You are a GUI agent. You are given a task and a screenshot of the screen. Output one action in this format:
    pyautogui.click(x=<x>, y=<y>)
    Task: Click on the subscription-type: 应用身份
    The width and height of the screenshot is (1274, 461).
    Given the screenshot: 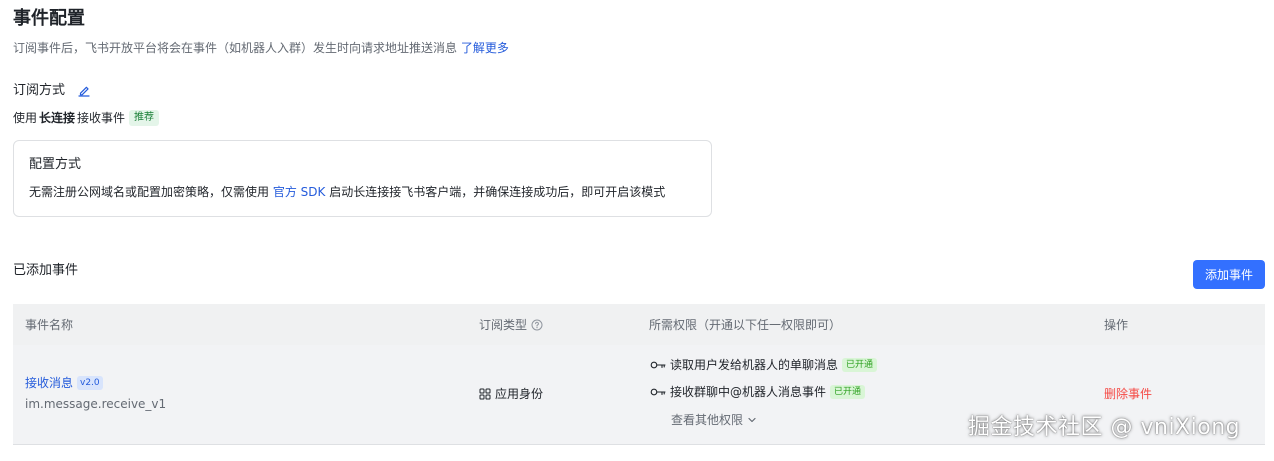 What is the action you would take?
    pyautogui.click(x=511, y=394)
    